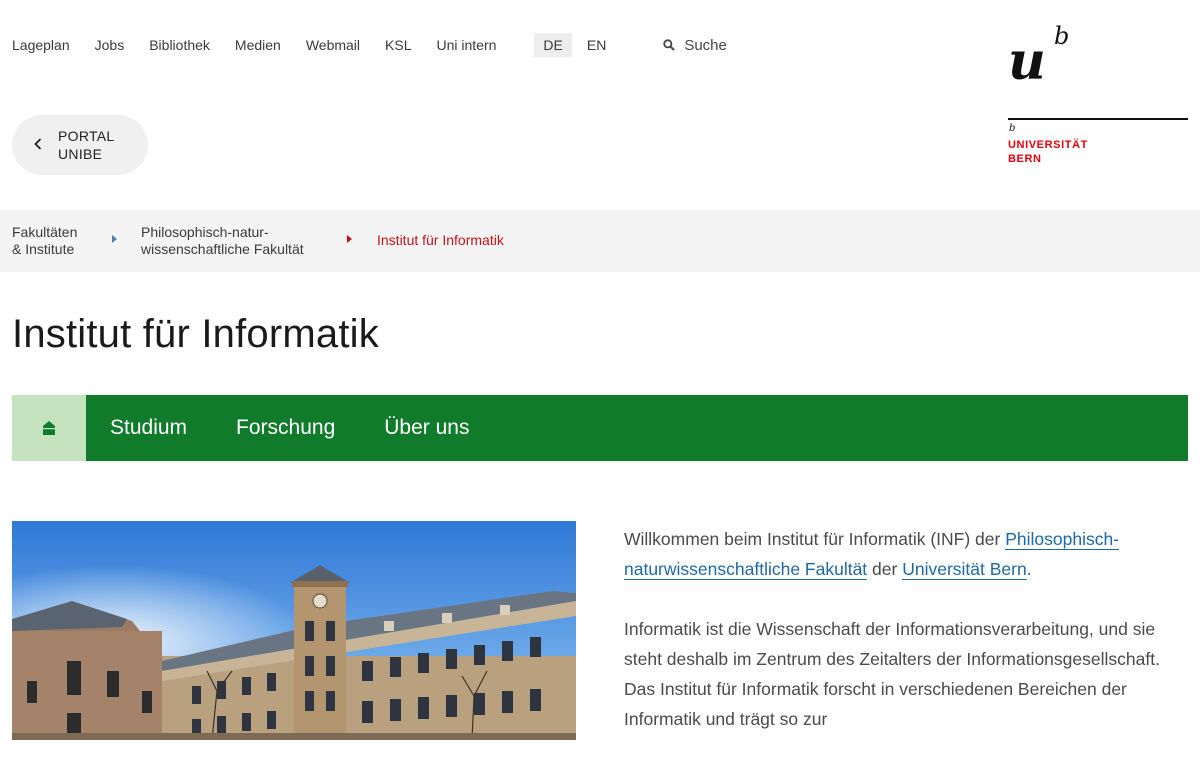  I want to click on nav-link-bibliothek: Bibliothek, so click(179, 45).